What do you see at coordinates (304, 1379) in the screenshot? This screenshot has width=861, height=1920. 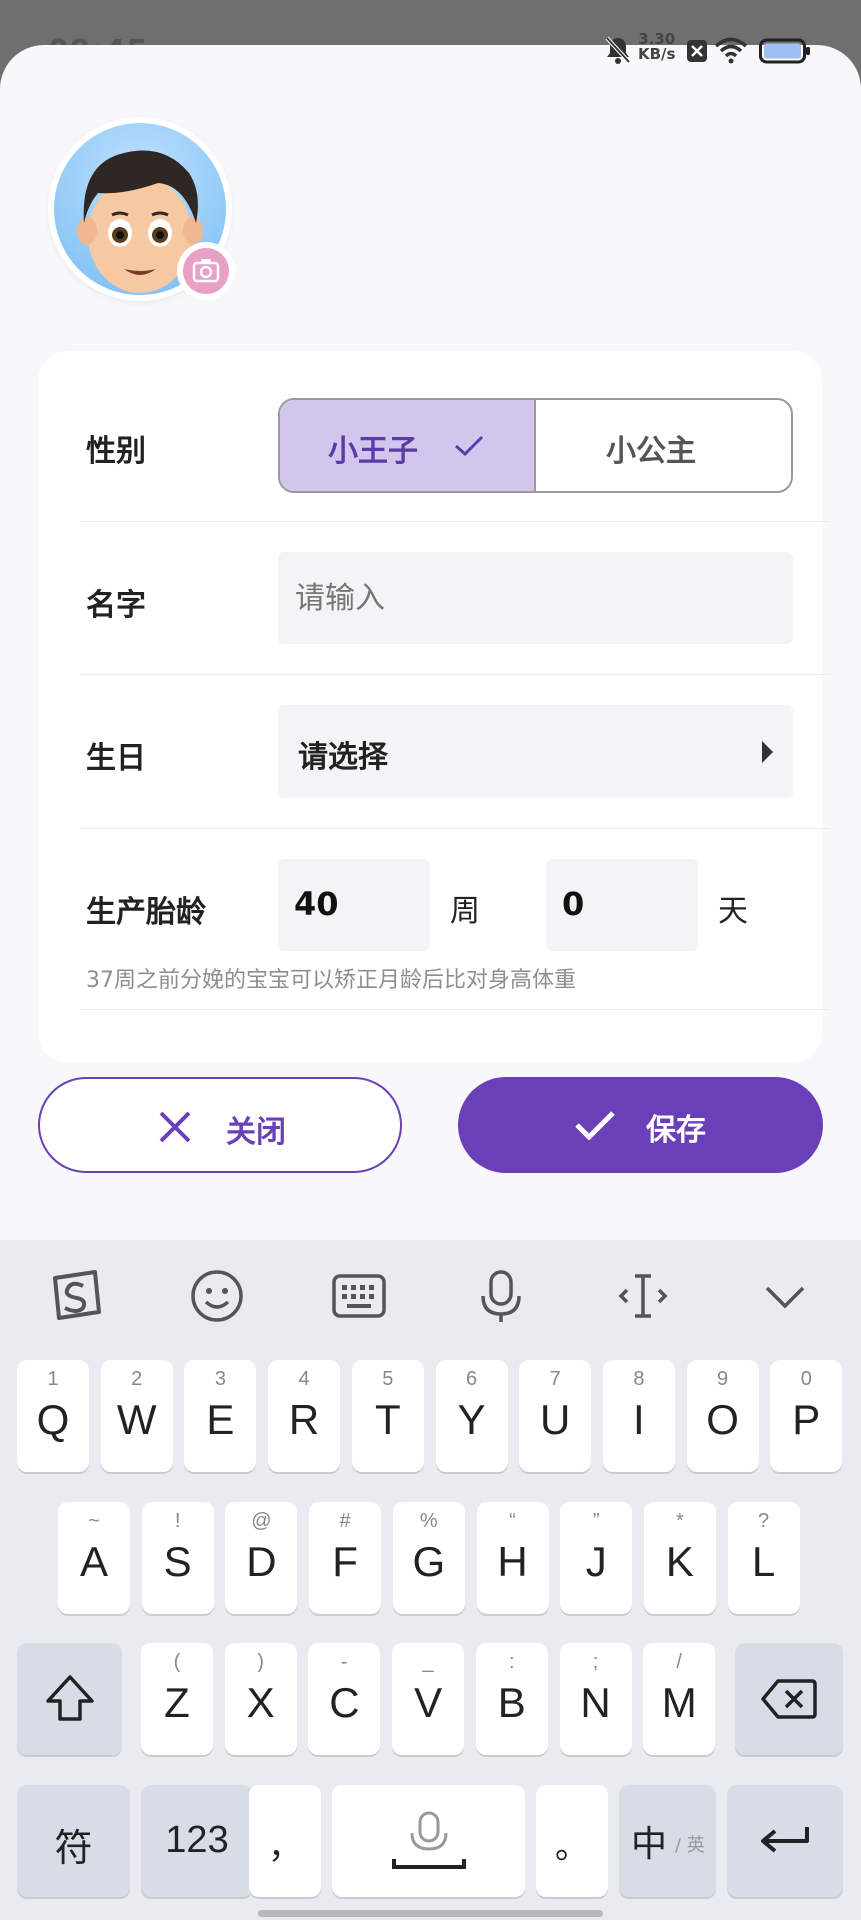 I see `key-sub-label: 4` at bounding box center [304, 1379].